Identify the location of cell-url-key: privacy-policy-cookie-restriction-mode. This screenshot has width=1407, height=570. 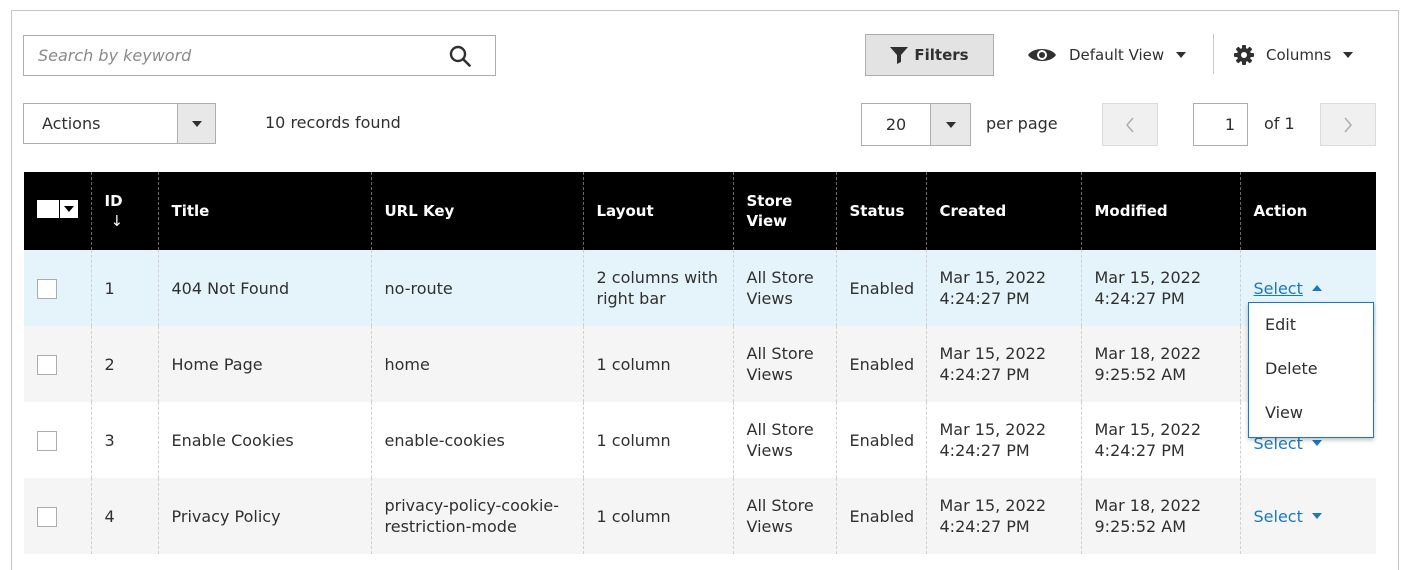
(477, 516).